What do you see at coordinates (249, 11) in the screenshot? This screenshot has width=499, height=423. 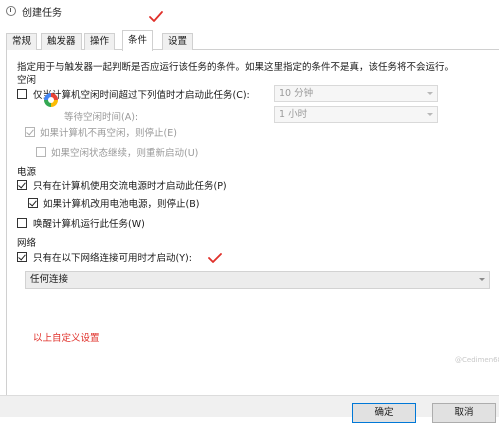 I see `title-bar: 创建任务` at bounding box center [249, 11].